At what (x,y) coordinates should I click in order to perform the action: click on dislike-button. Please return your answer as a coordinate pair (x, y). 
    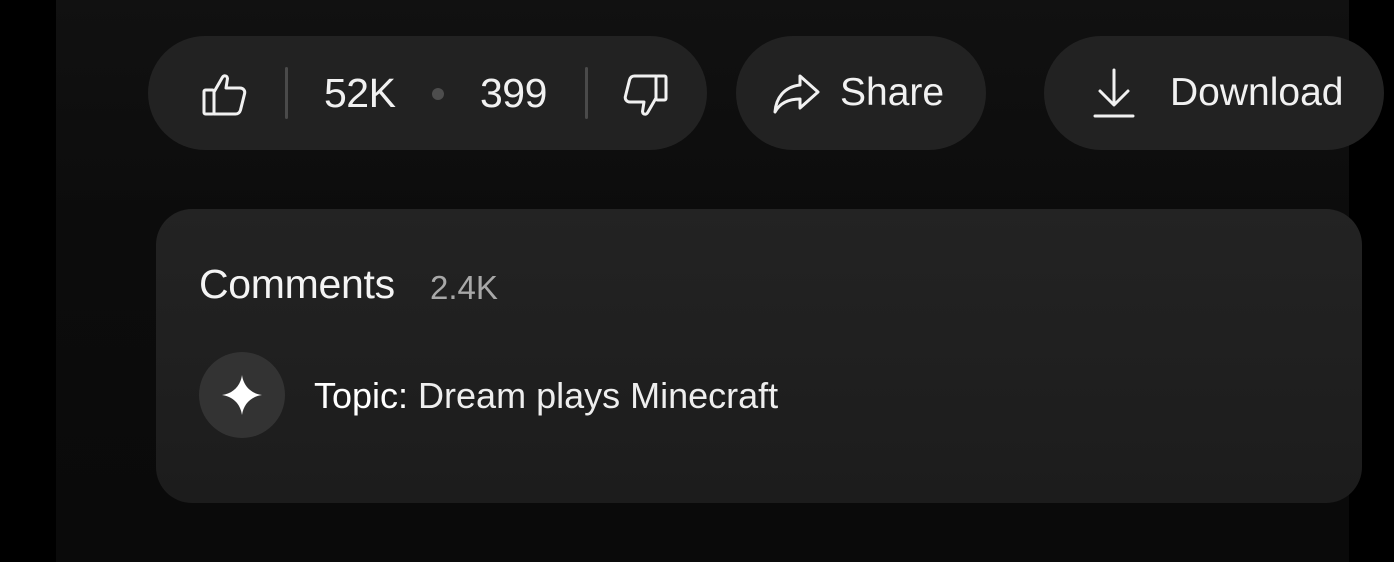
    Looking at the image, I should click on (646, 96).